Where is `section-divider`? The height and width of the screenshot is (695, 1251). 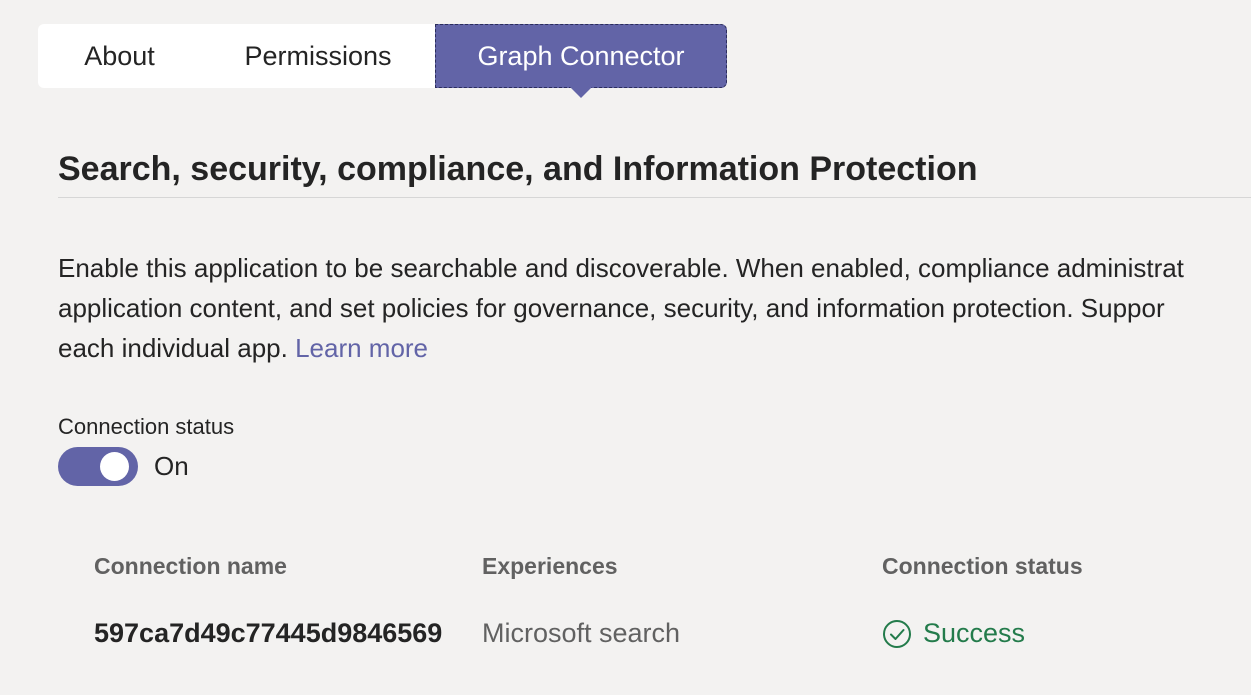
section-divider is located at coordinates (654, 197).